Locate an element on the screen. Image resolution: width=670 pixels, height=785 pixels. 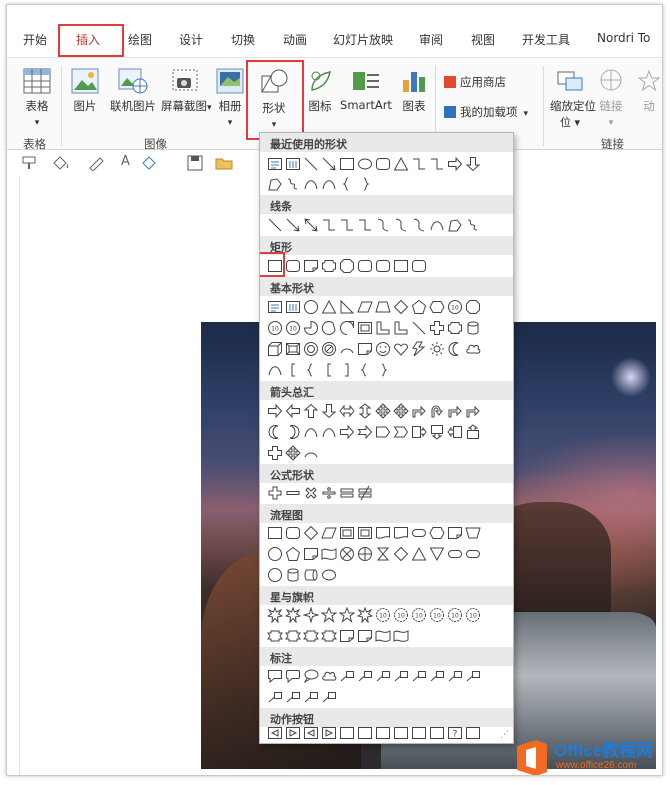
notched-right-arrow-shape is located at coordinates (365, 432).